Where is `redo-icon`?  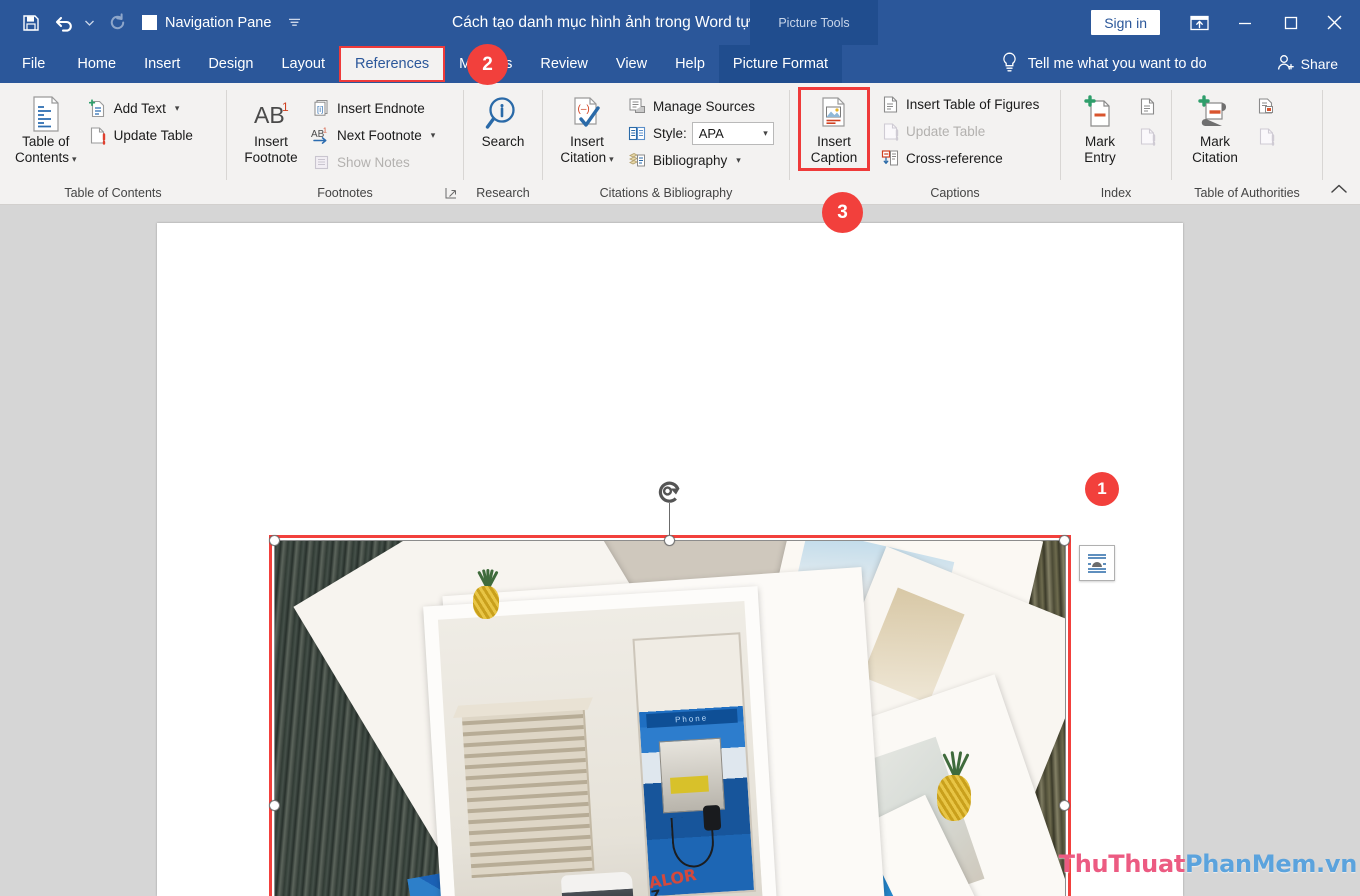
redo-icon is located at coordinates (117, 23).